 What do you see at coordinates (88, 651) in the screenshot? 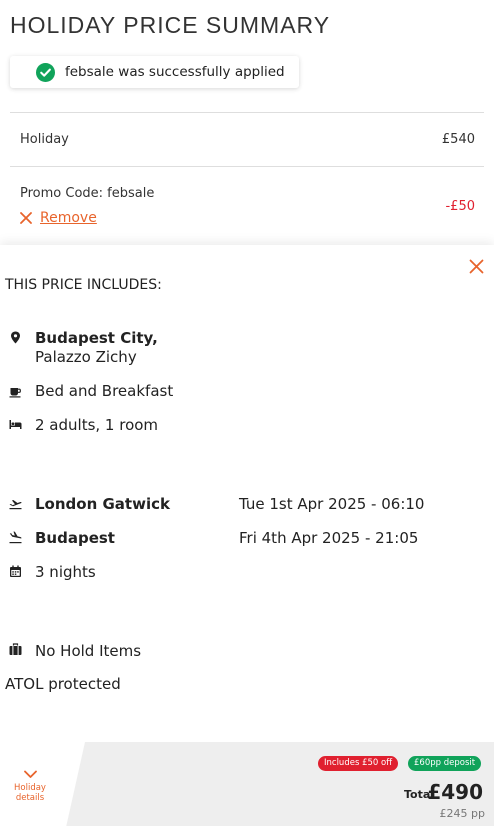
I see `hold-items: No Hold Items` at bounding box center [88, 651].